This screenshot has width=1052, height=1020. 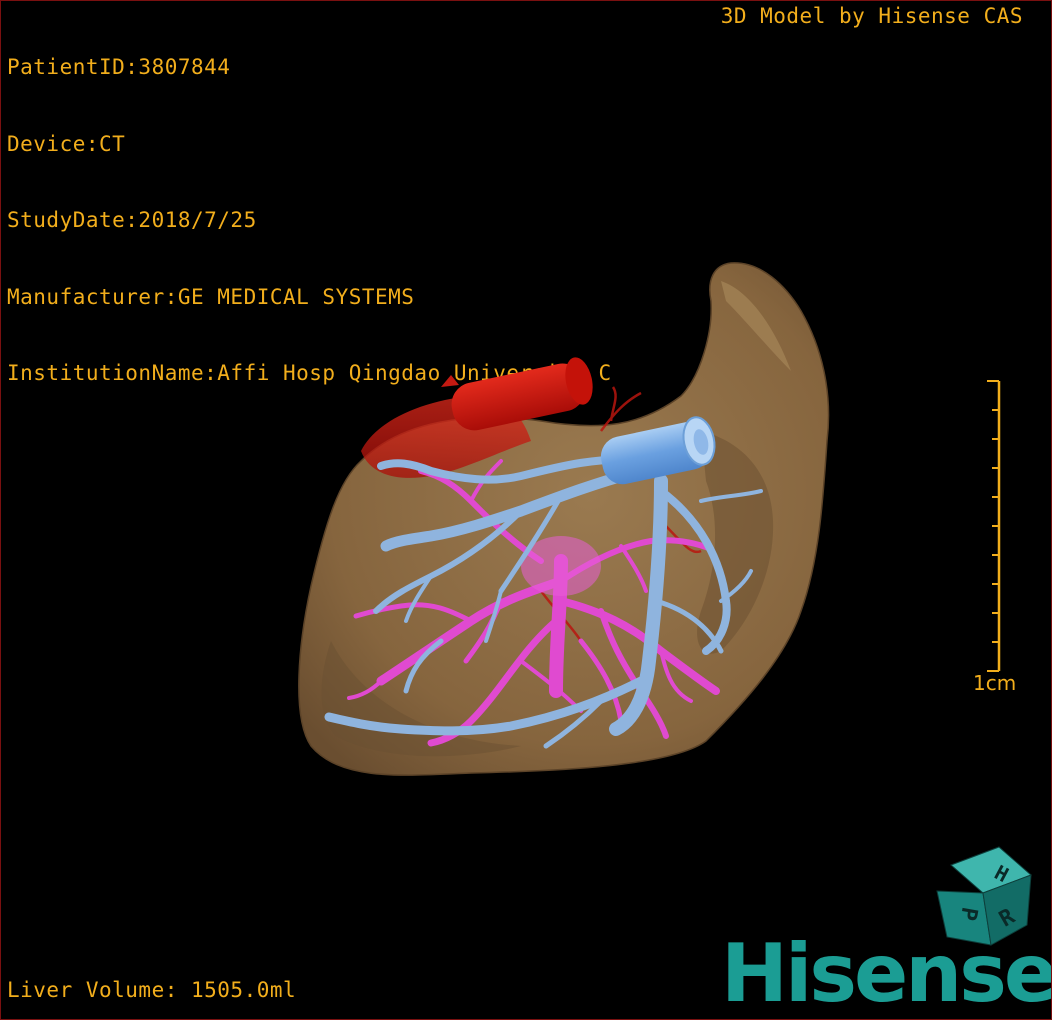 What do you see at coordinates (994, 526) in the screenshot?
I see `scale-bar` at bounding box center [994, 526].